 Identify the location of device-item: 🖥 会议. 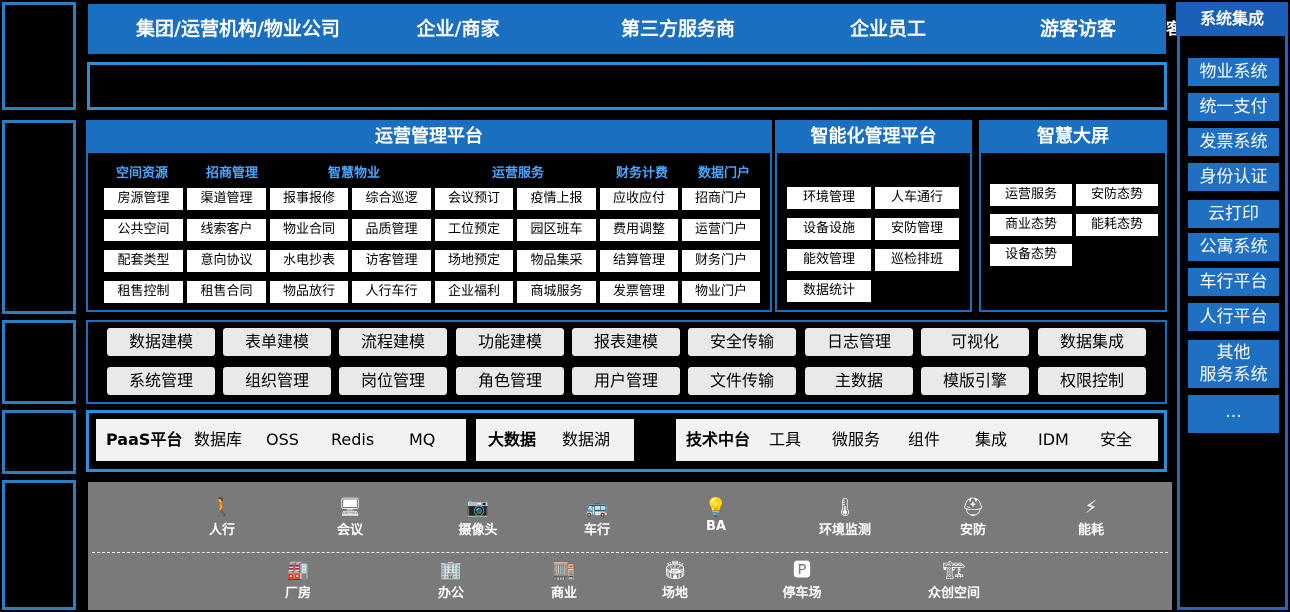
(350, 517).